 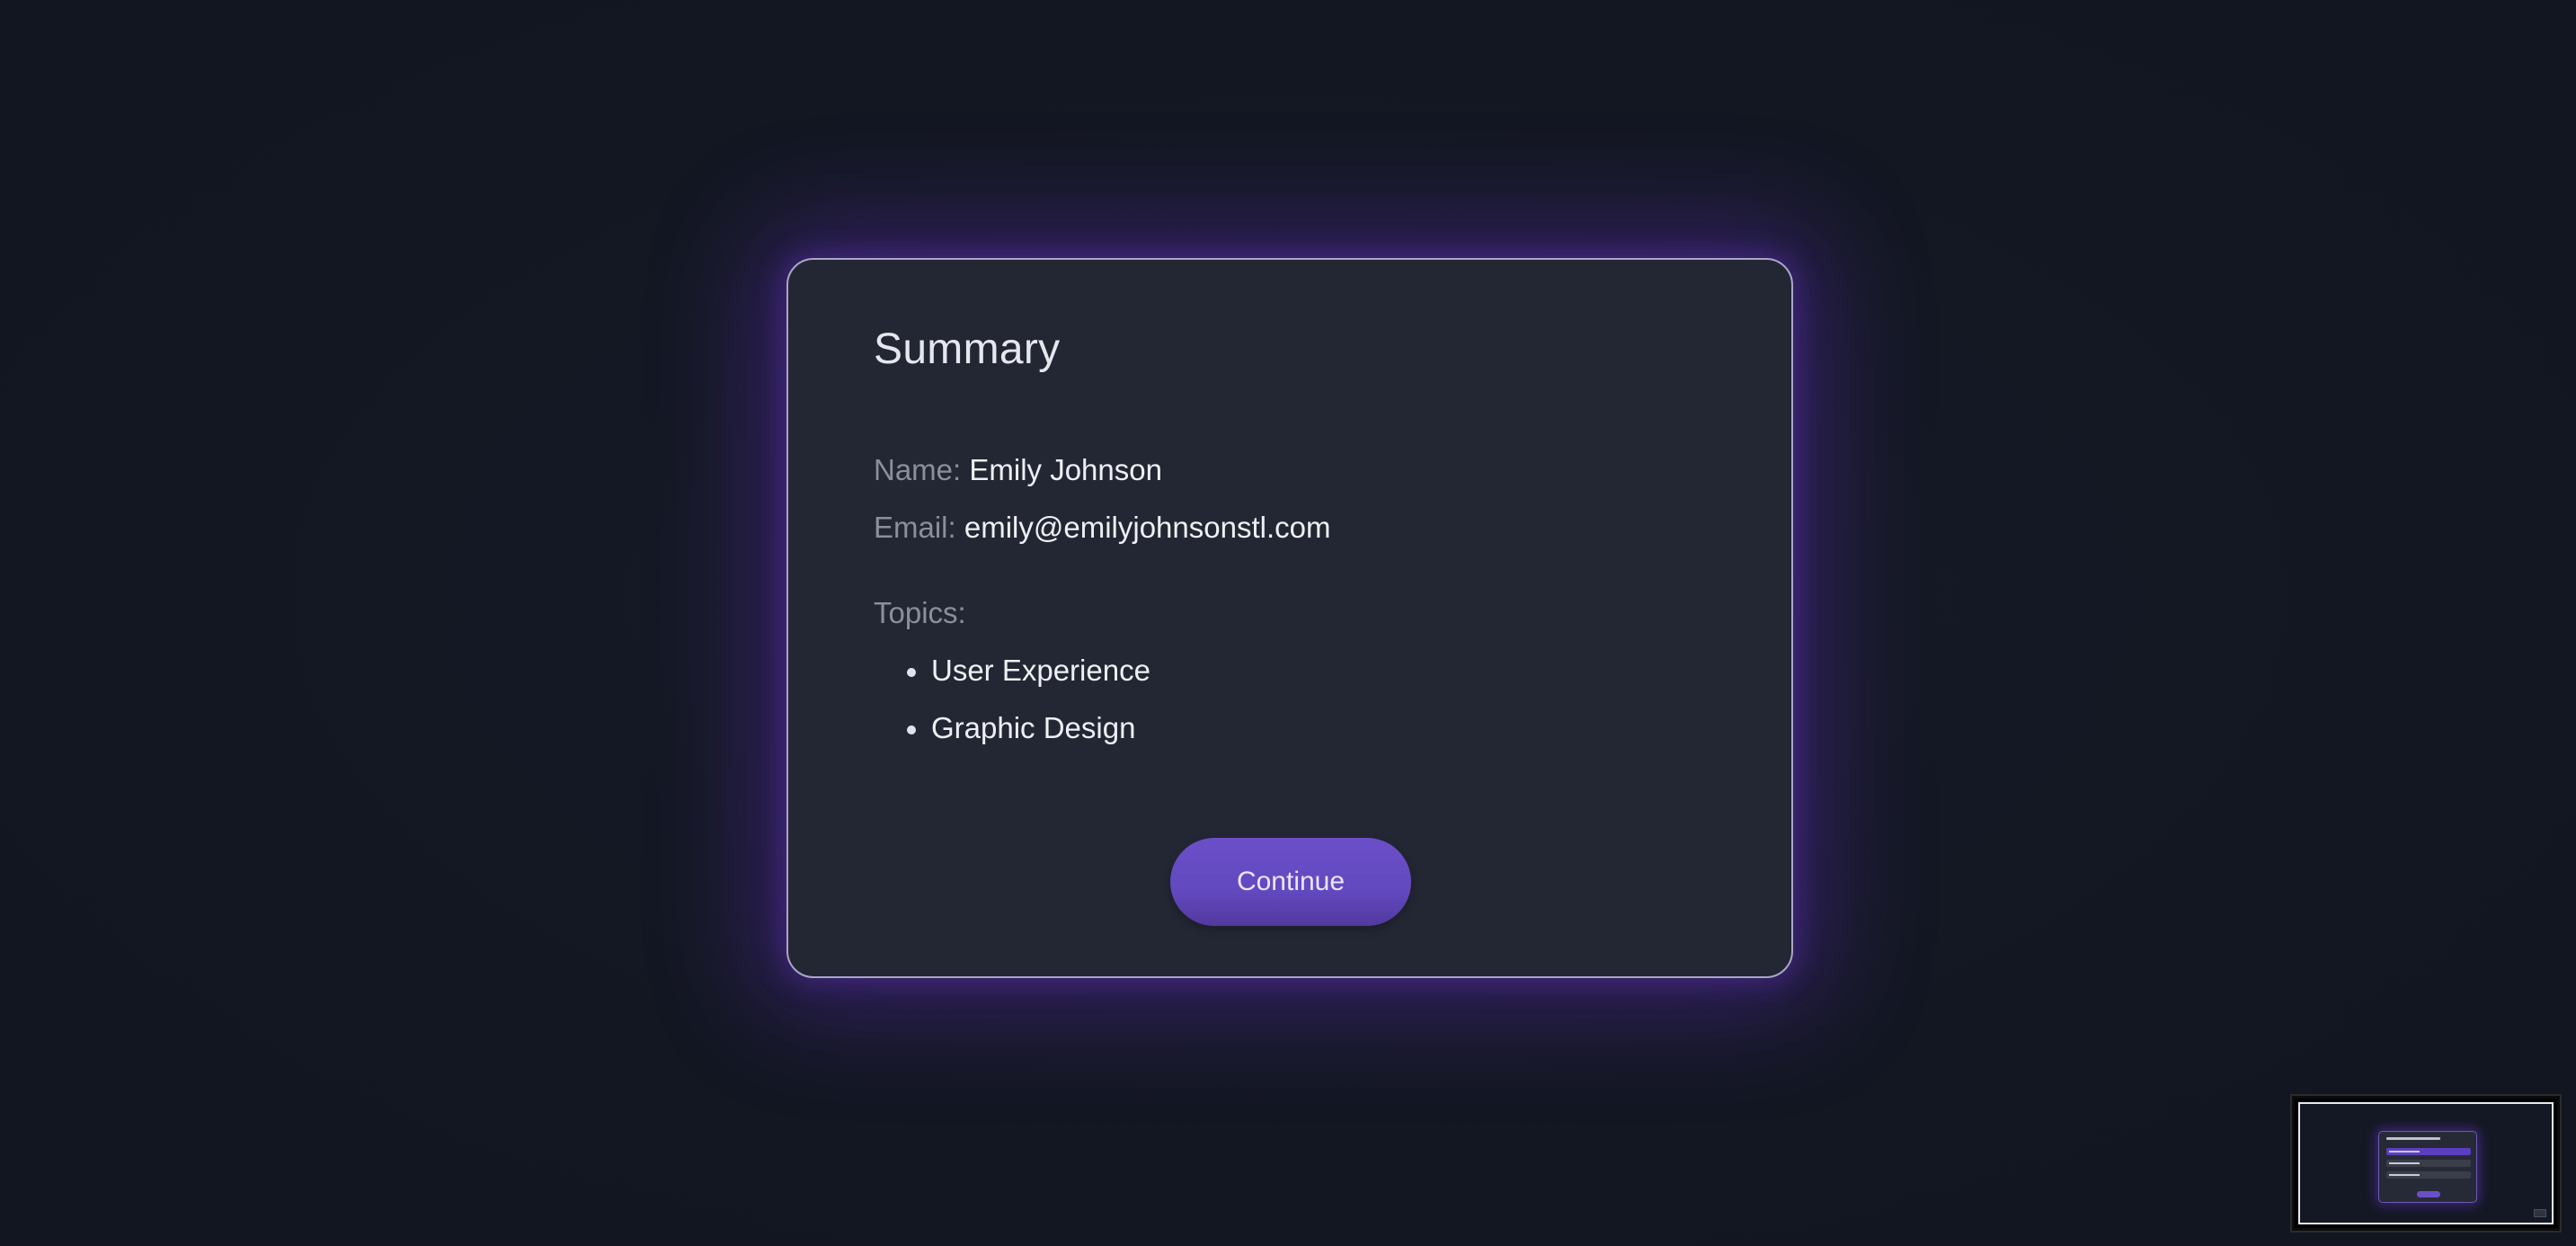 I want to click on topics-row: Topics:, so click(x=920, y=613).